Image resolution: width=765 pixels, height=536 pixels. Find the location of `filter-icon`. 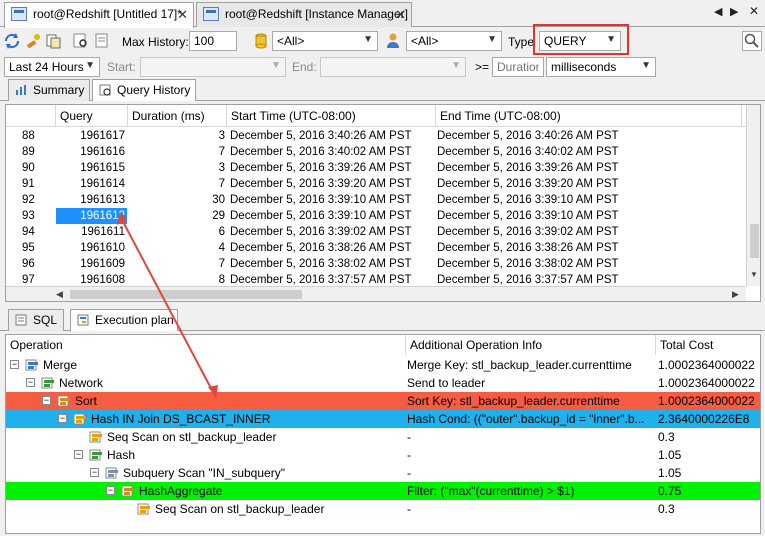

filter-icon is located at coordinates (81, 41).